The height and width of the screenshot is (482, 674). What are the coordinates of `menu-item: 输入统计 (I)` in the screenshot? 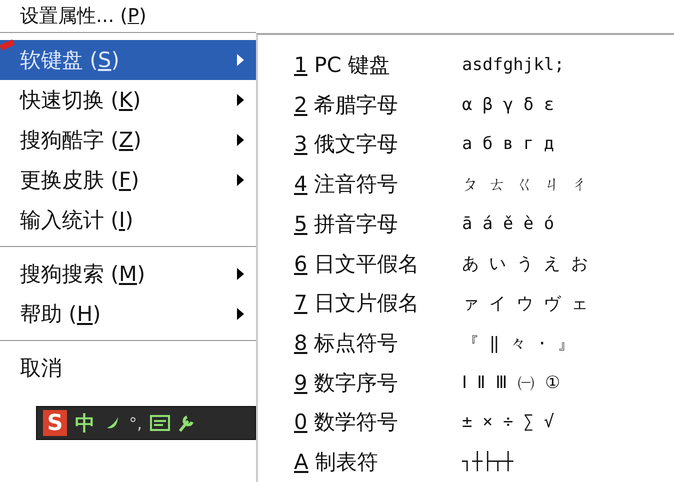 It's located at (128, 220).